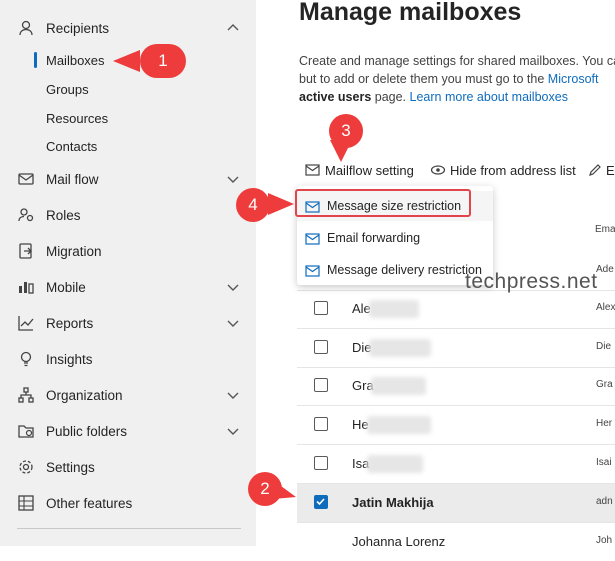  I want to click on callout-4: 4, so click(253, 205).